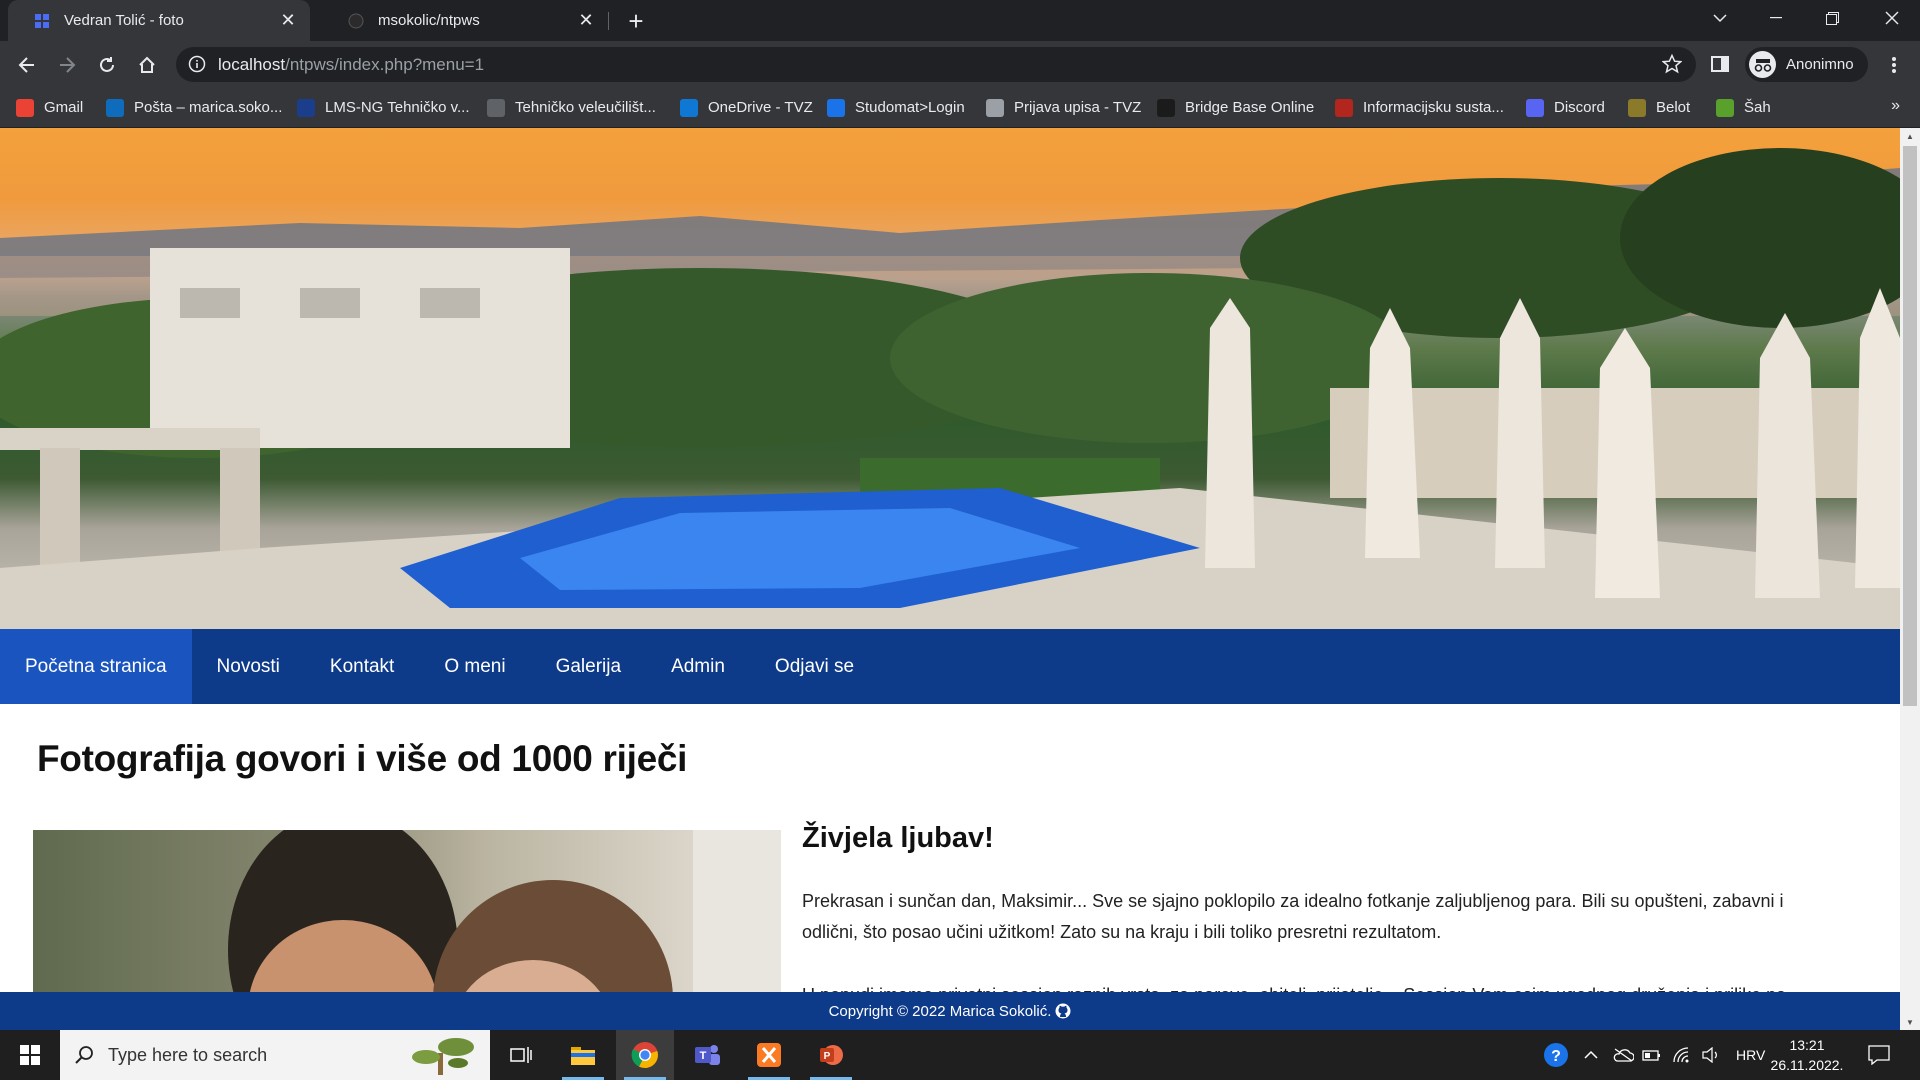  I want to click on tab-vedran-tolic: Vedran Tolić - foto ✕, so click(159, 20).